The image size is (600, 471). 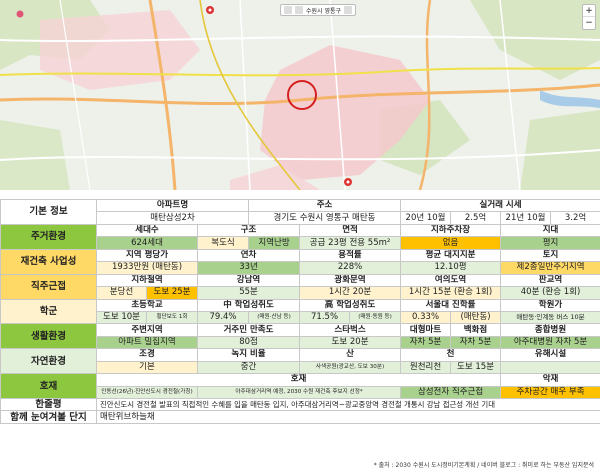 What do you see at coordinates (550, 230) in the screenshot?
I see `terrain-header: 지대` at bounding box center [550, 230].